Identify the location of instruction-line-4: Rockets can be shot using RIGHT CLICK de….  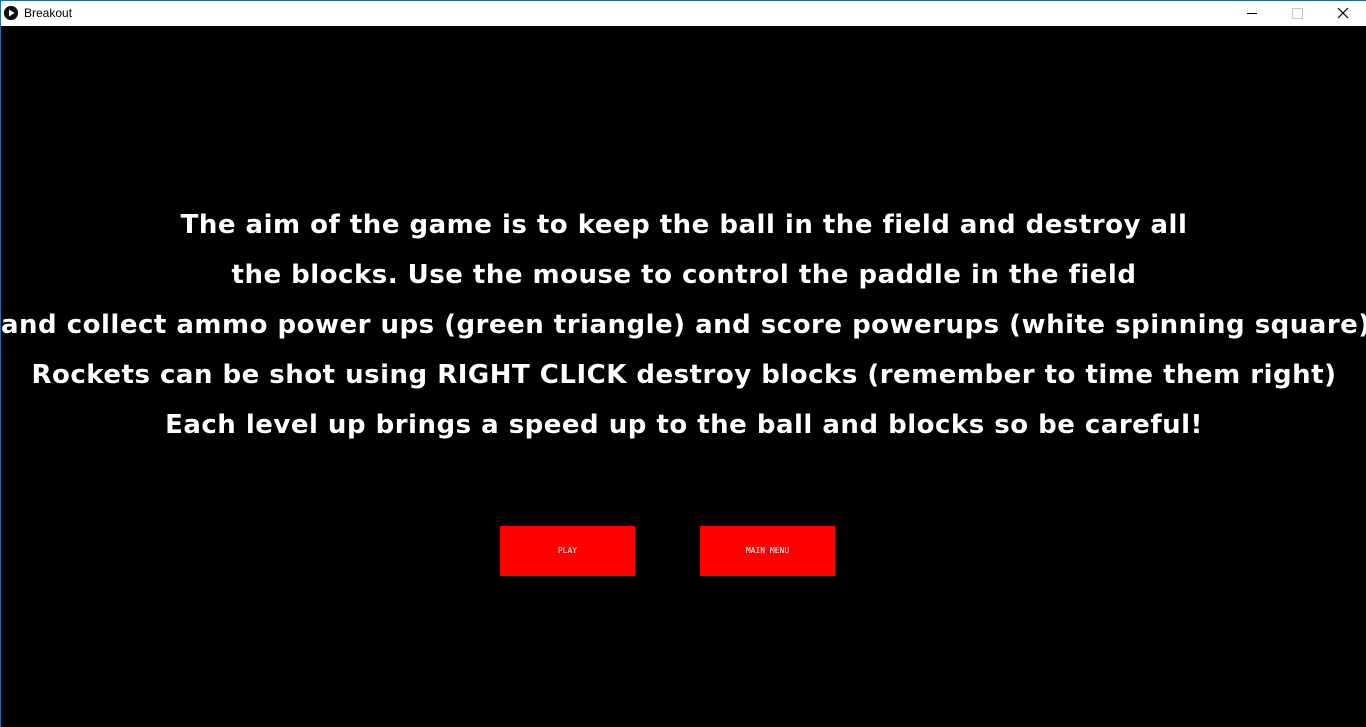
(684, 375).